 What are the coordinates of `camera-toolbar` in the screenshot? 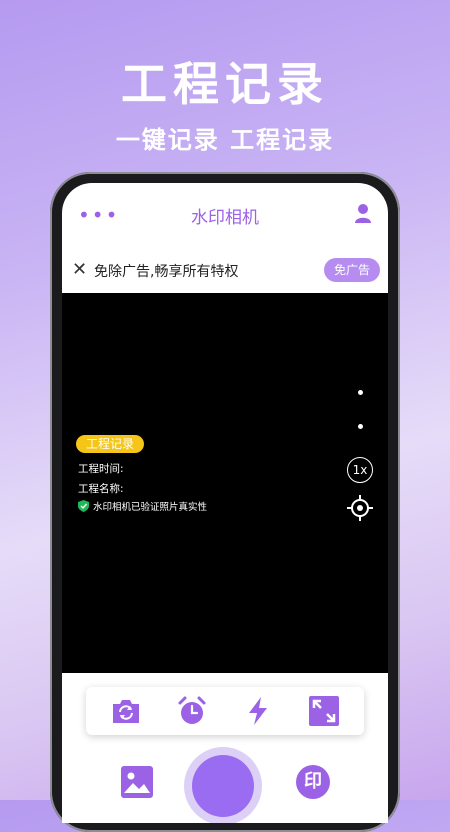 It's located at (225, 711).